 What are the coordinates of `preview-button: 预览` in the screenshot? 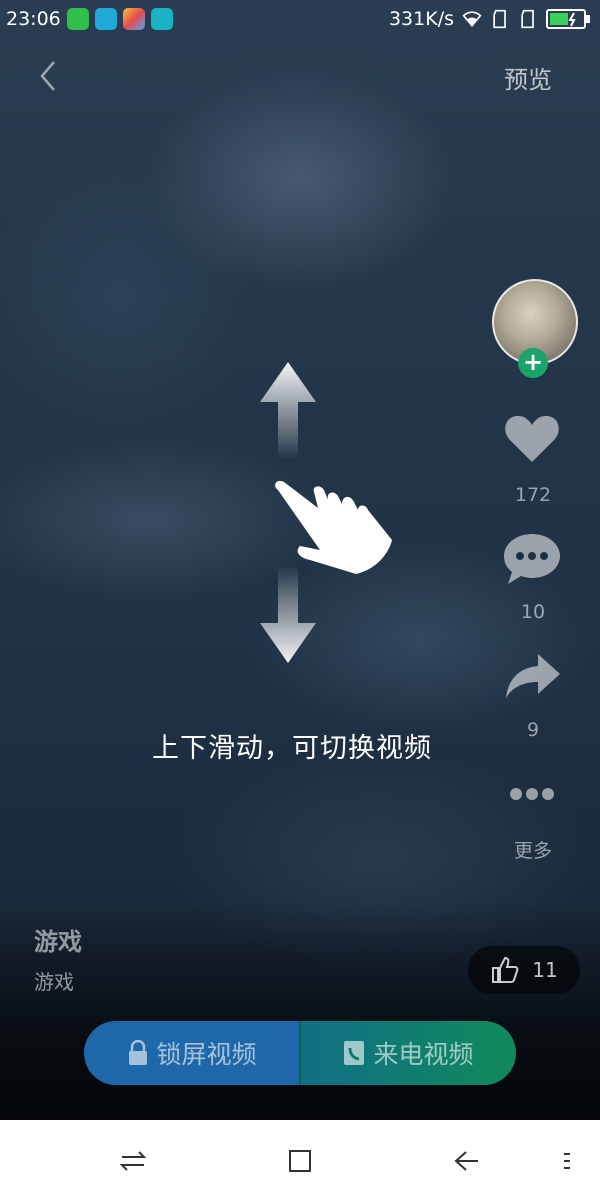 It's located at (528, 77).